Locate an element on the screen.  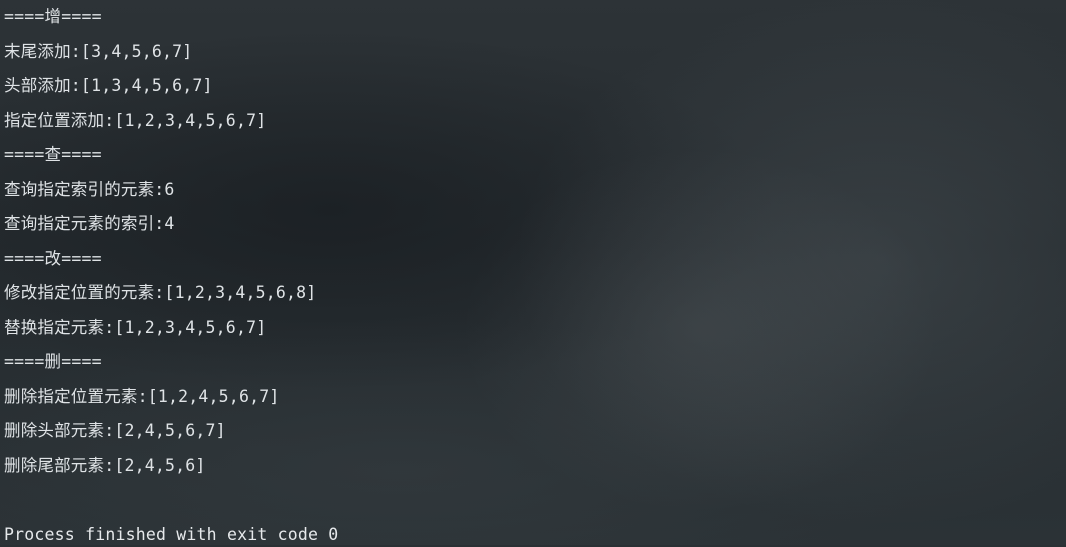
console-line-remove-tail: 删除尾部元素:[2,4,5,6] is located at coordinates (105, 465).